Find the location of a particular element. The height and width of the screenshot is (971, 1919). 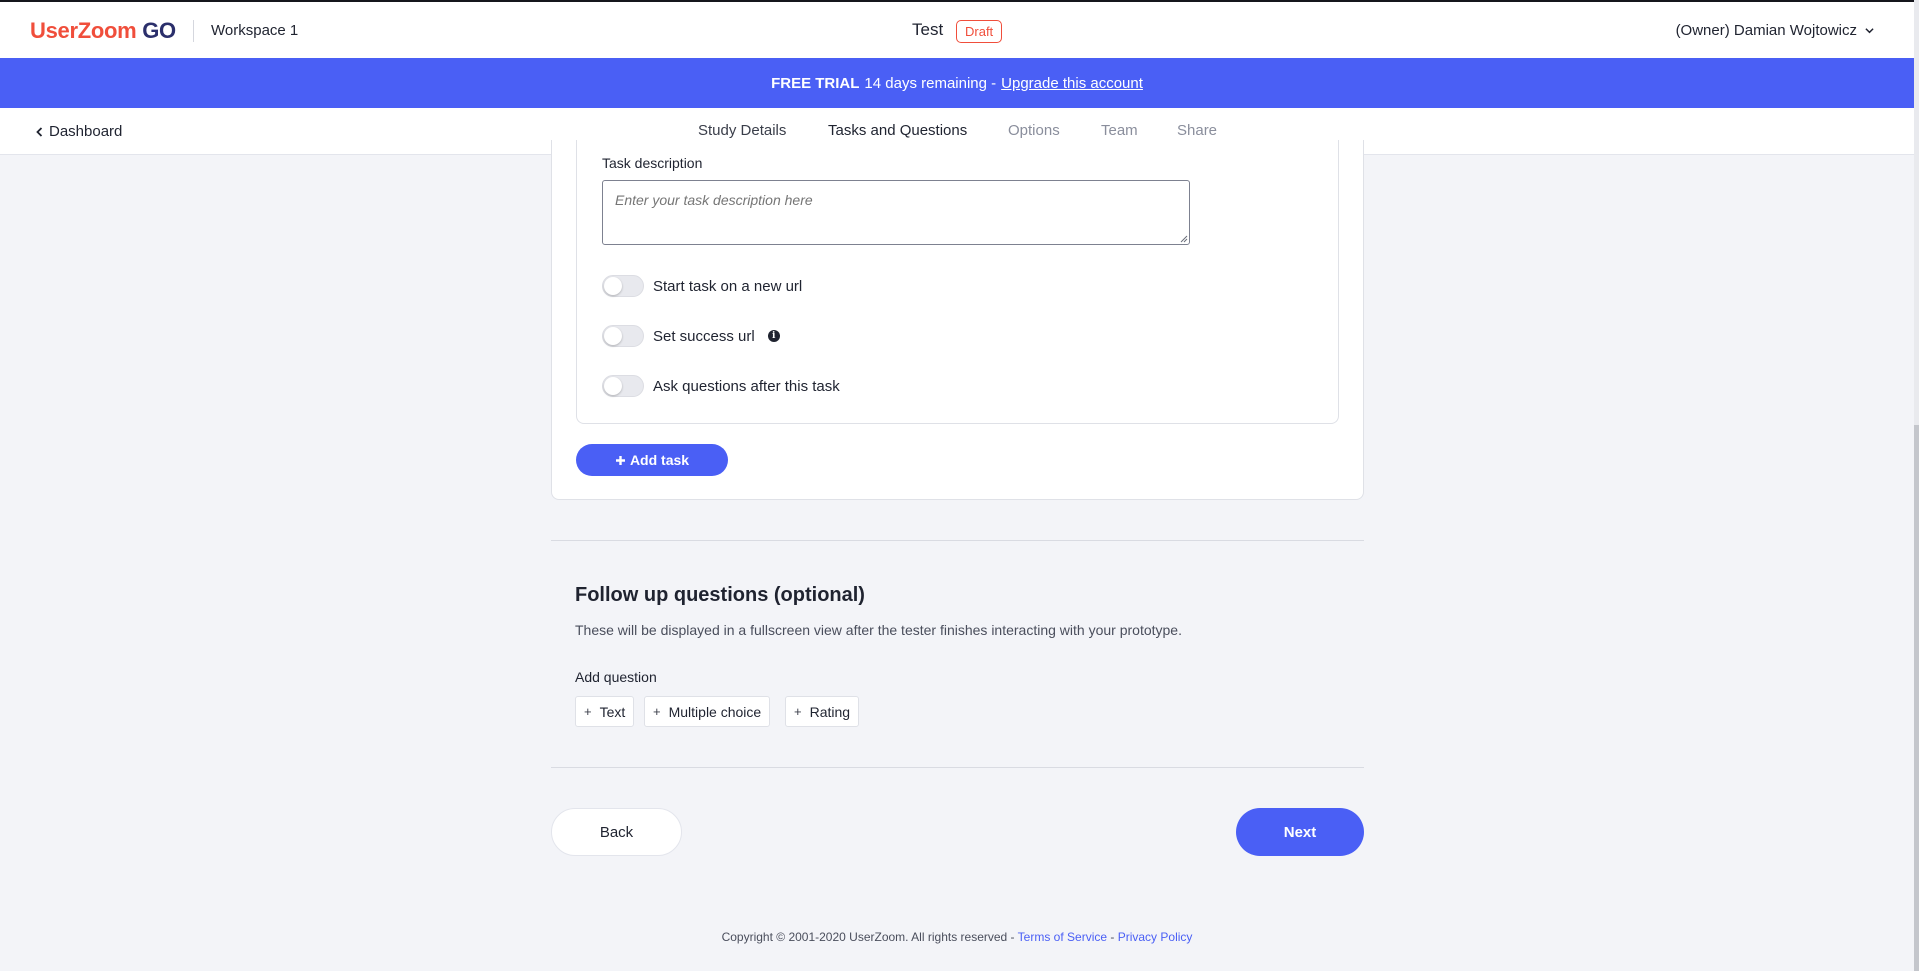

toggle-label: Start task on a new url is located at coordinates (728, 286).